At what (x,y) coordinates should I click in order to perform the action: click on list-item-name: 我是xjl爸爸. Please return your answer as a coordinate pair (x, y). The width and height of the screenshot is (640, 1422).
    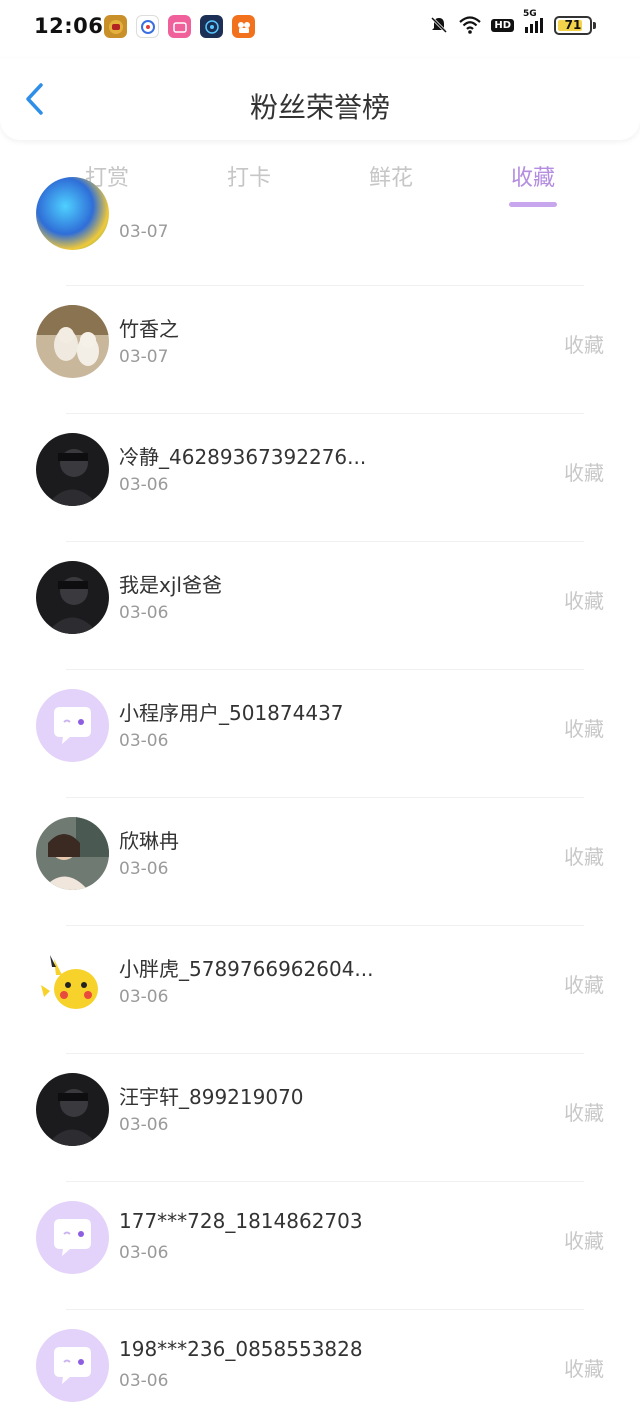
    Looking at the image, I should click on (170, 585).